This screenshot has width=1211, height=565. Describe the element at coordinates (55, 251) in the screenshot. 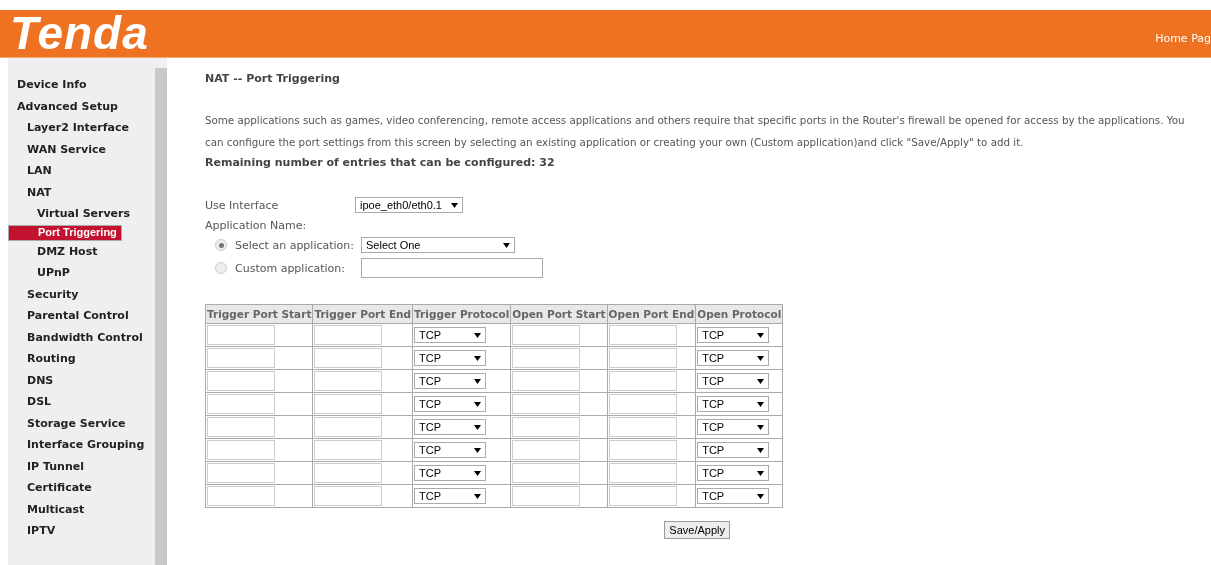

I see `sidebar-item: DMZ Host` at that location.